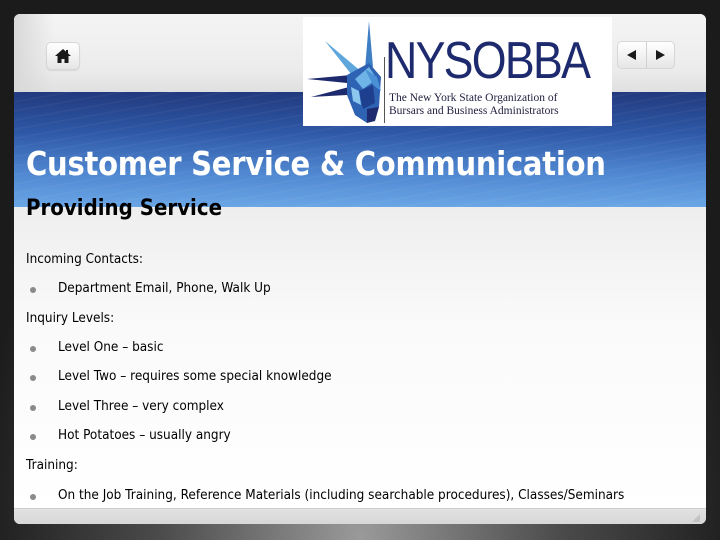 Image resolution: width=720 pixels, height=540 pixels. What do you see at coordinates (111, 347) in the screenshot?
I see `list-item: Level One – basic` at bounding box center [111, 347].